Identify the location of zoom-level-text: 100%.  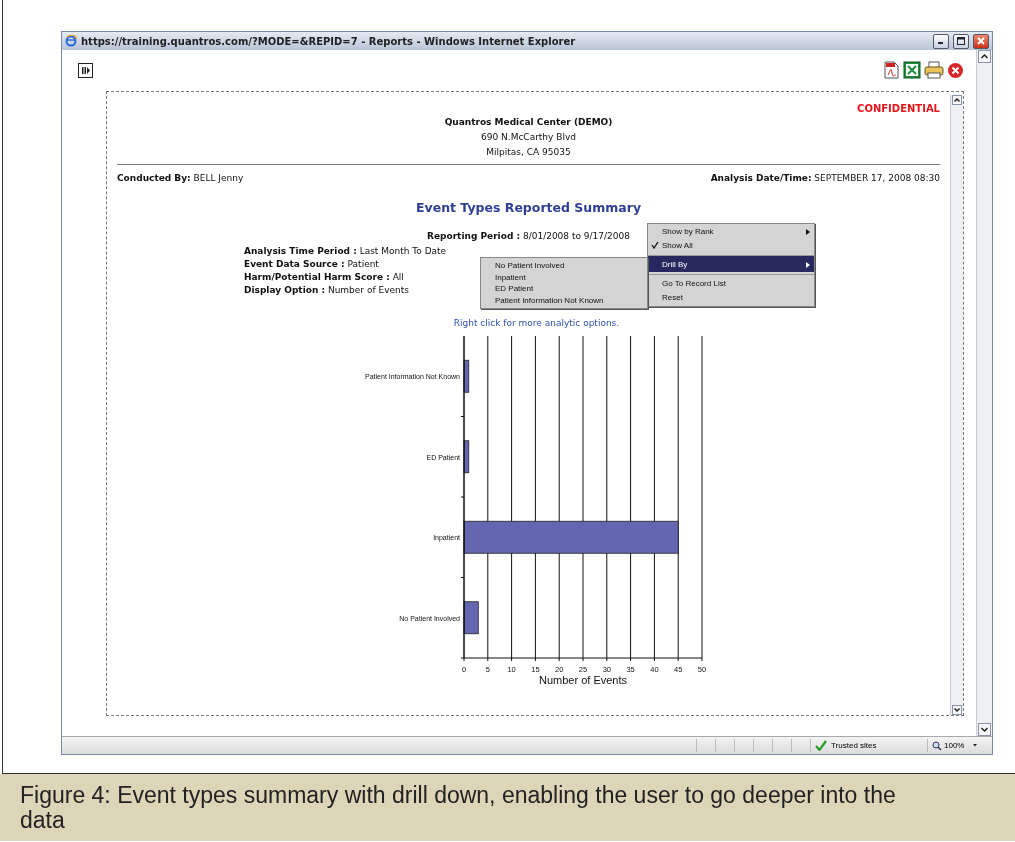
(954, 745).